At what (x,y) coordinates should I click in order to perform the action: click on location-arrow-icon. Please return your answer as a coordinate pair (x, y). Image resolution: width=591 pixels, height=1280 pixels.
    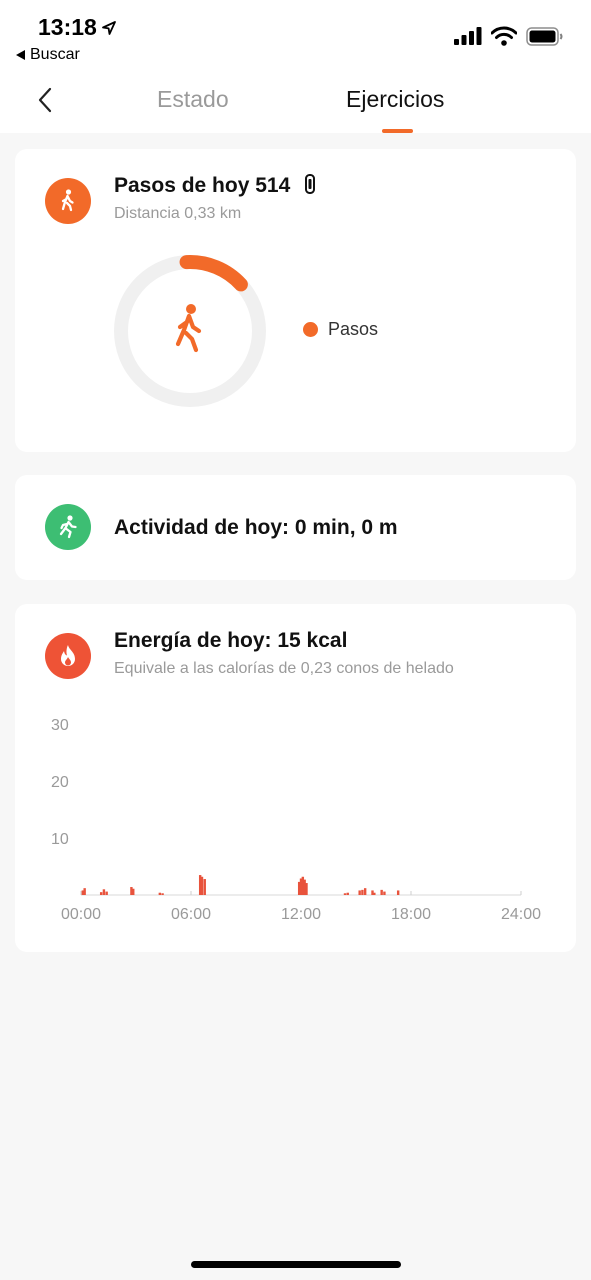
    Looking at the image, I should click on (108, 27).